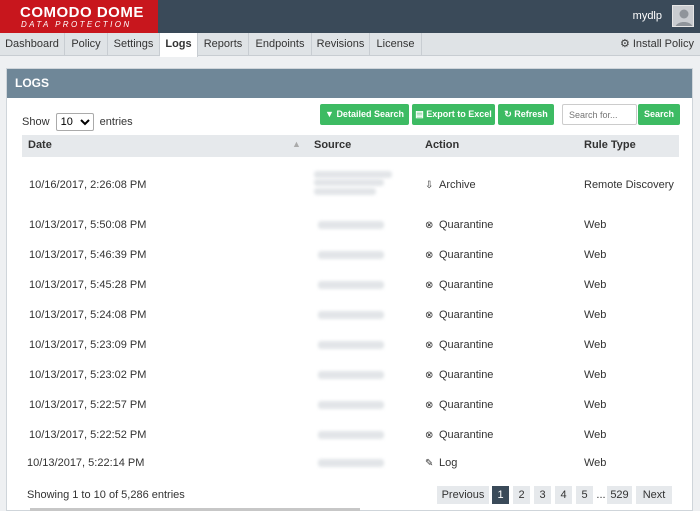 This screenshot has width=700, height=511. Describe the element at coordinates (599, 114) in the screenshot. I see `search-input` at that location.